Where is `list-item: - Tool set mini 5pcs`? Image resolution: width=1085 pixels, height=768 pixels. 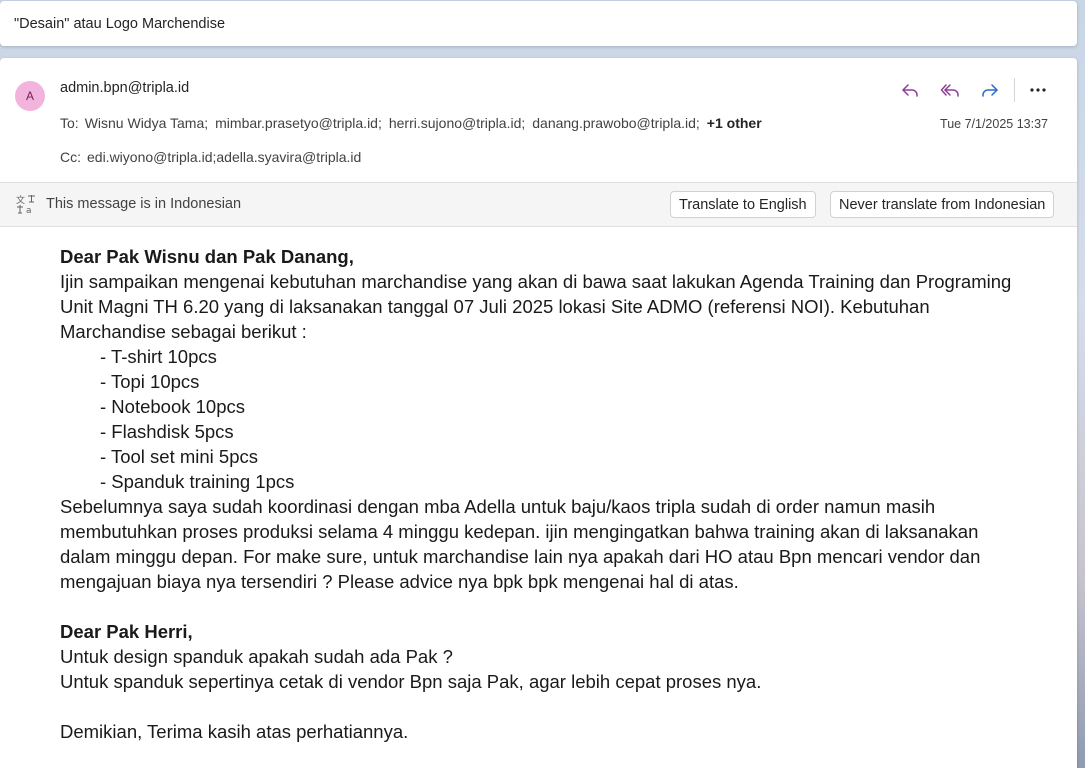
list-item: - Tool set mini 5pcs is located at coordinates (179, 456).